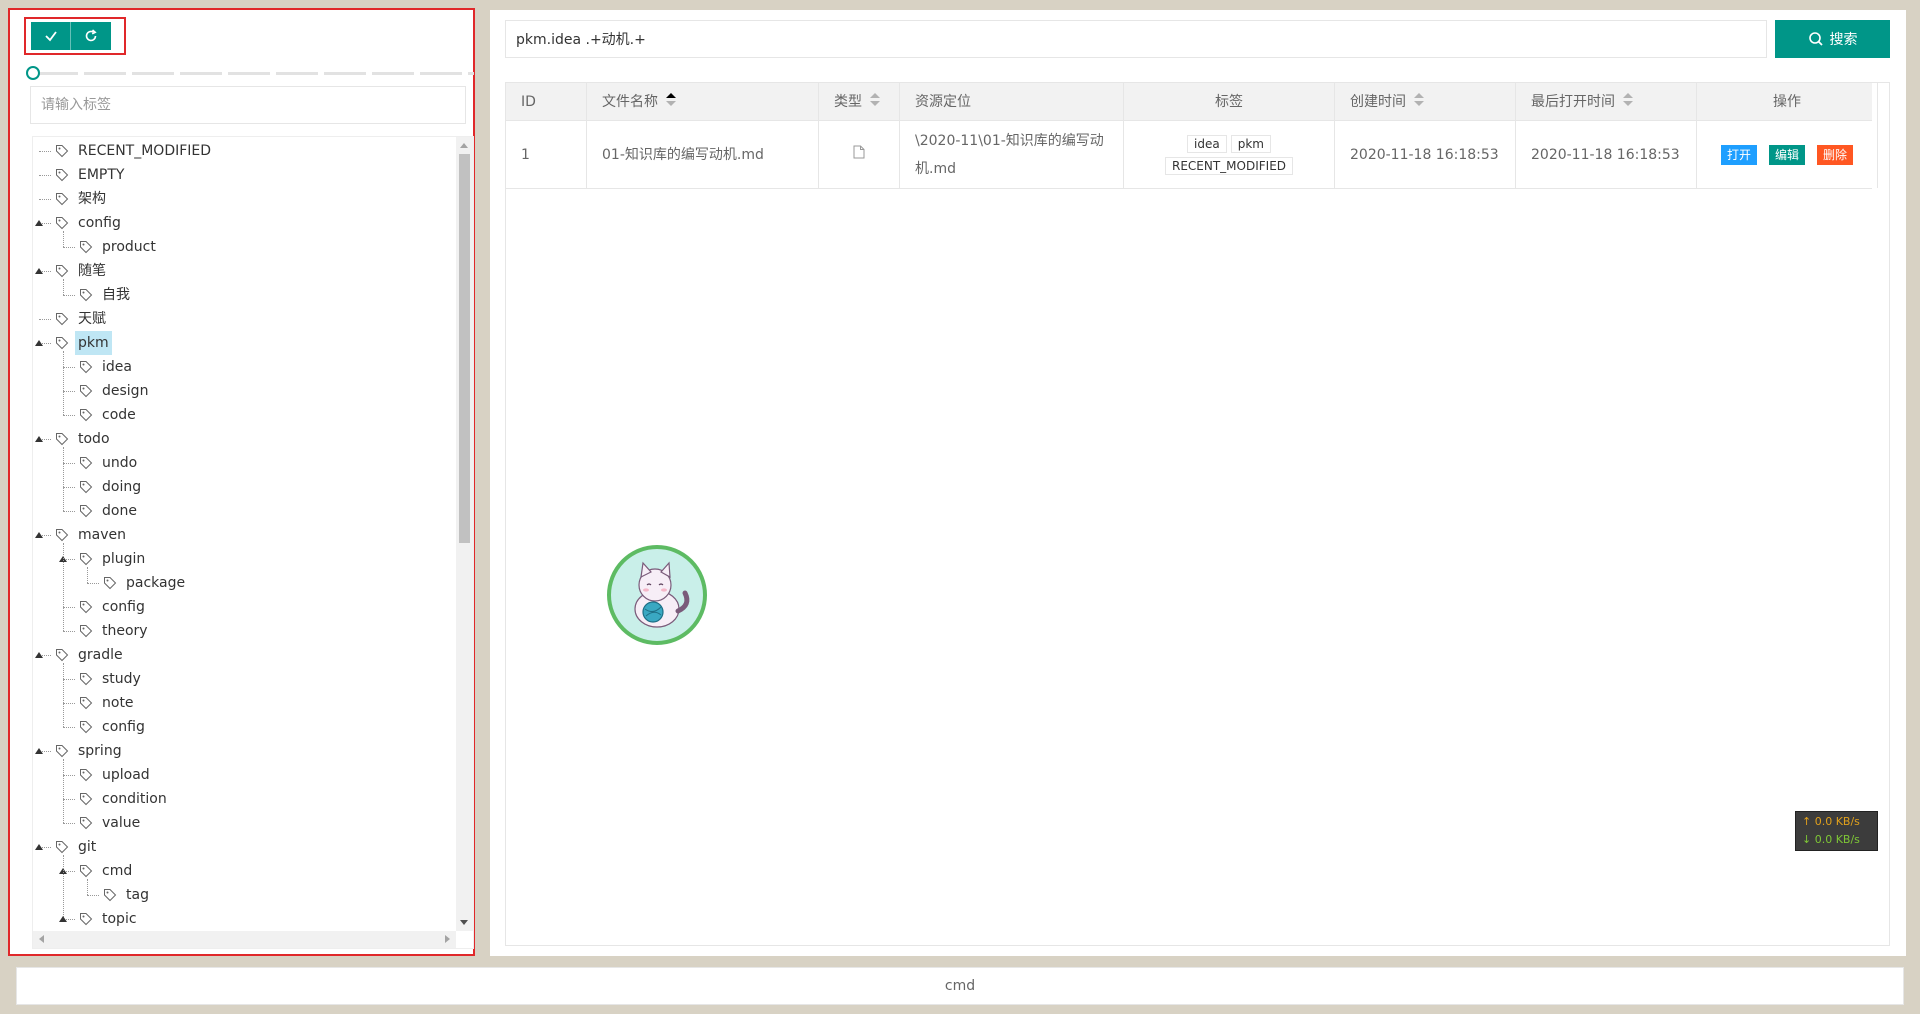  What do you see at coordinates (1425, 102) in the screenshot?
I see `col-header-created: 创建时间` at bounding box center [1425, 102].